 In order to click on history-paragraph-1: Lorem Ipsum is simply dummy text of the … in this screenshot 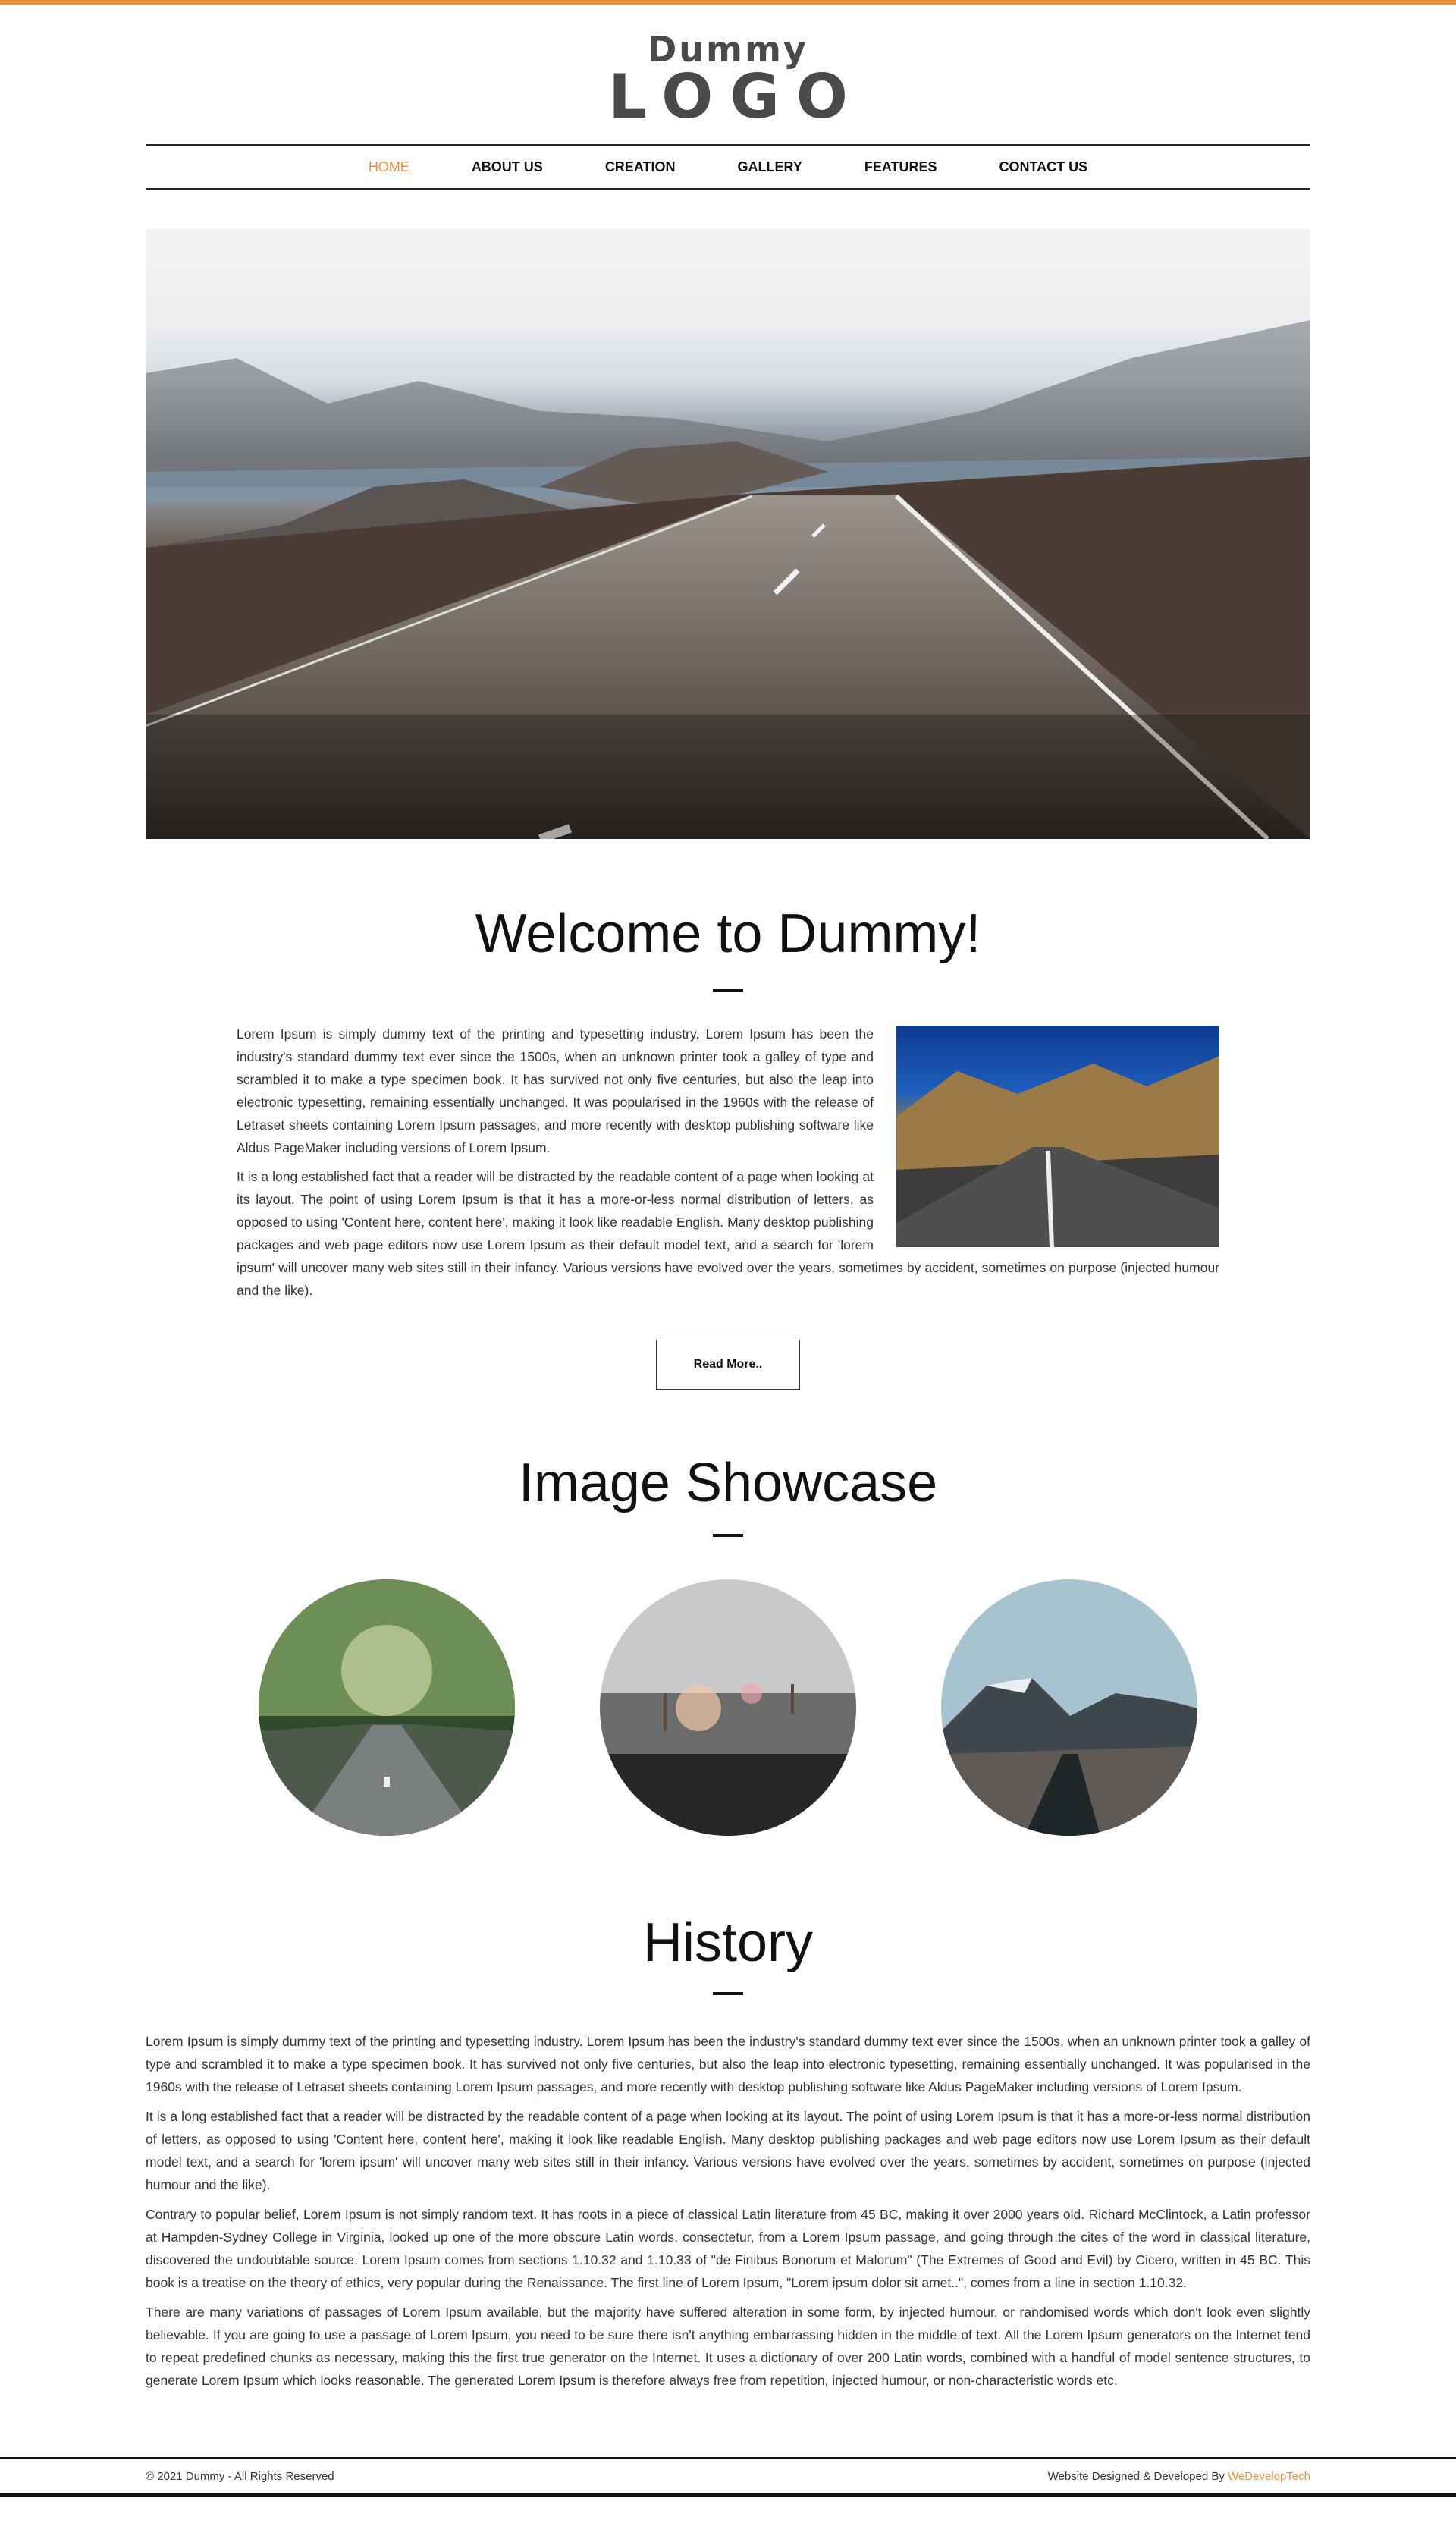, I will do `click(728, 2064)`.